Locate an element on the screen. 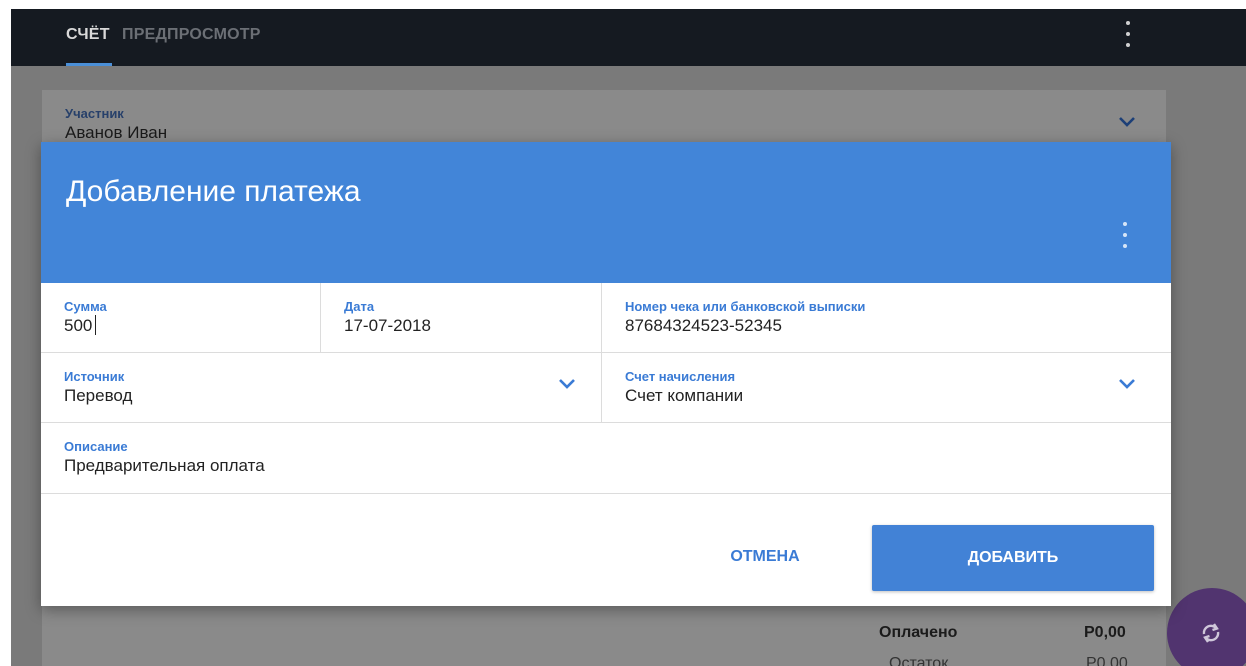 The image size is (1246, 666). amount-input: 500 is located at coordinates (78, 326).